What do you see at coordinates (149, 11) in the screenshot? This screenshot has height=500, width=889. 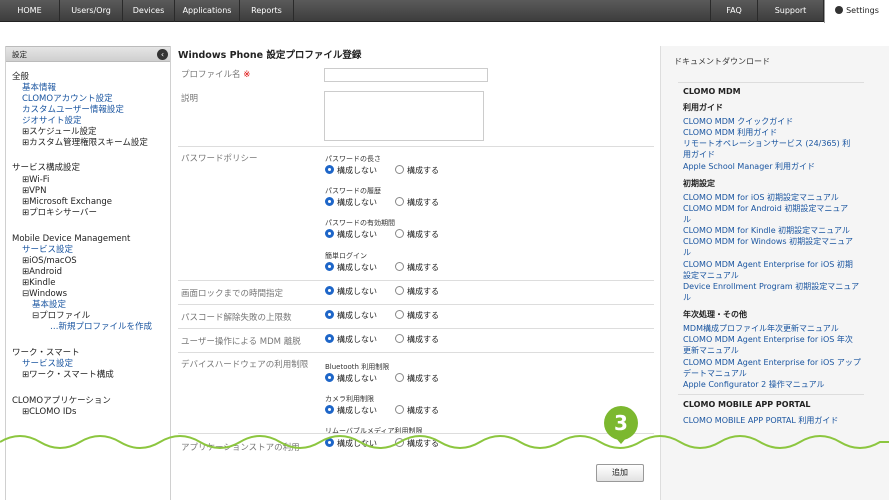 I see `nav-devices: Devices` at bounding box center [149, 11].